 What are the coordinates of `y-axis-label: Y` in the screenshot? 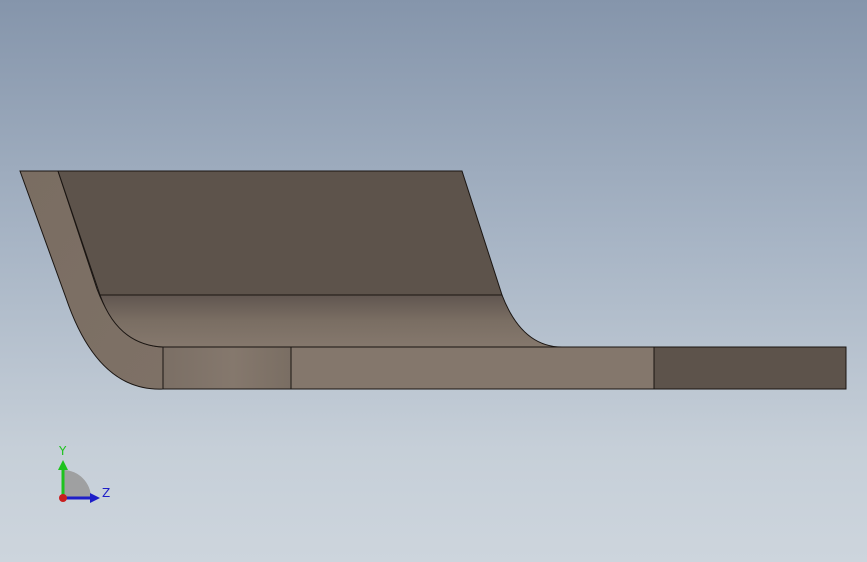 It's located at (62, 451).